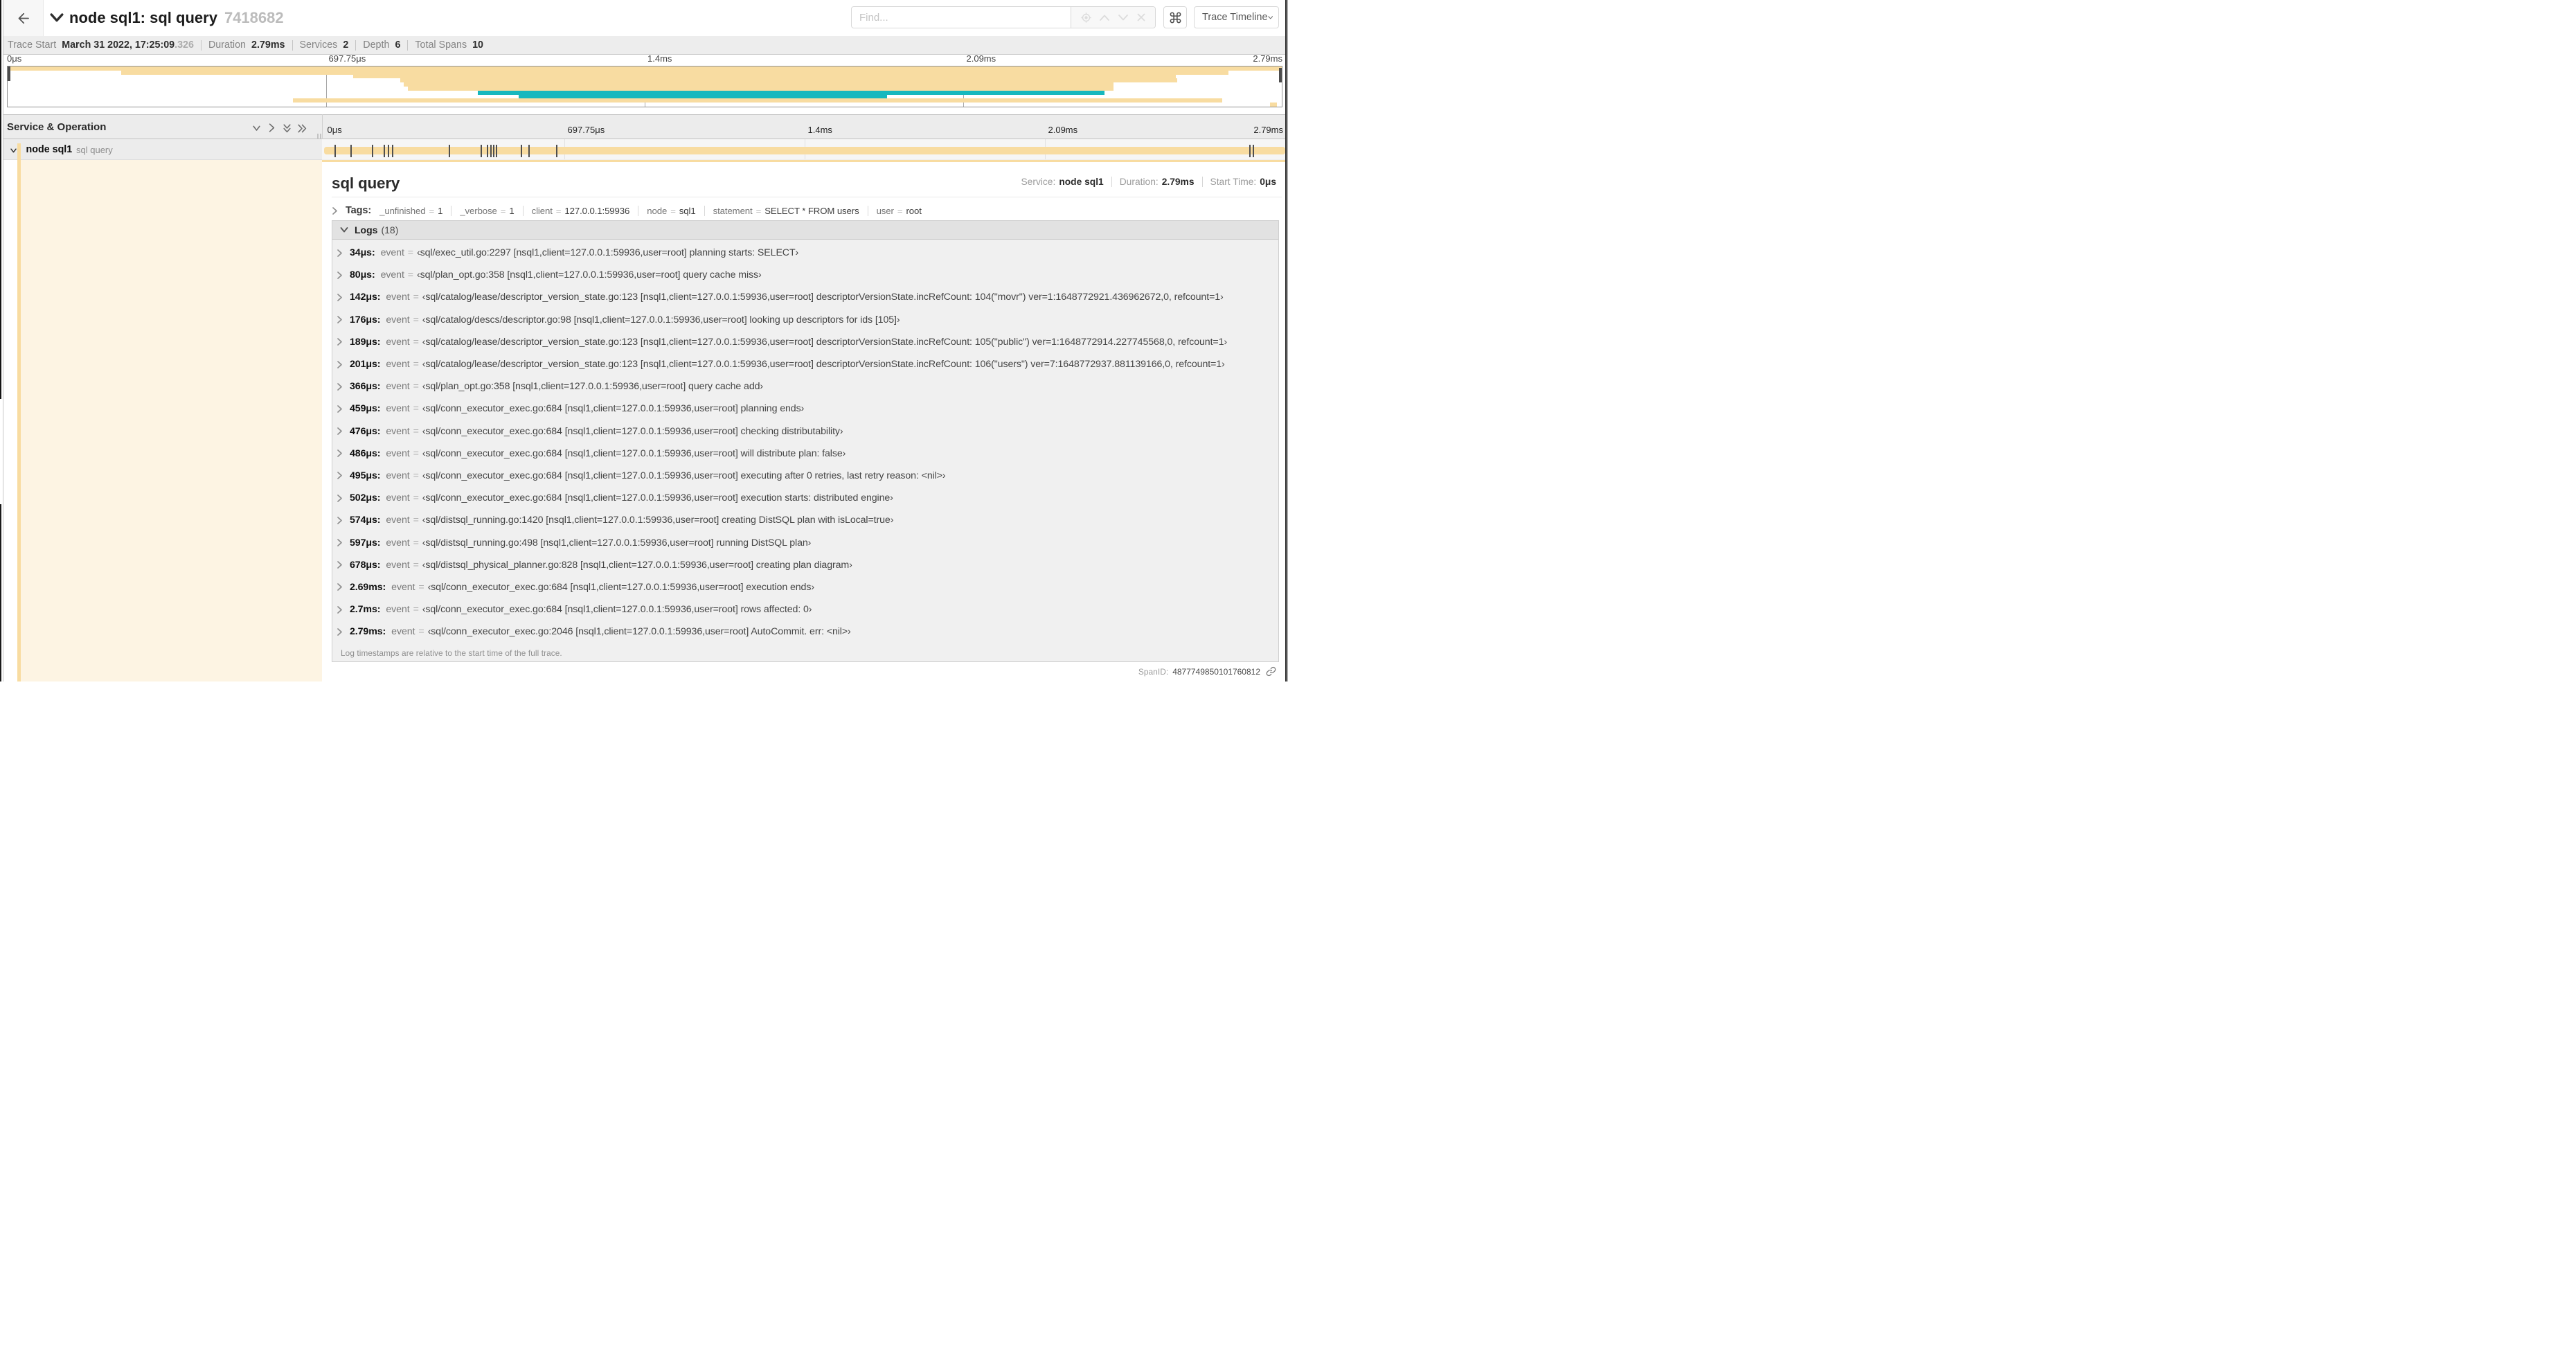  Describe the element at coordinates (367, 230) in the screenshot. I see `logs-label: Logs` at that location.